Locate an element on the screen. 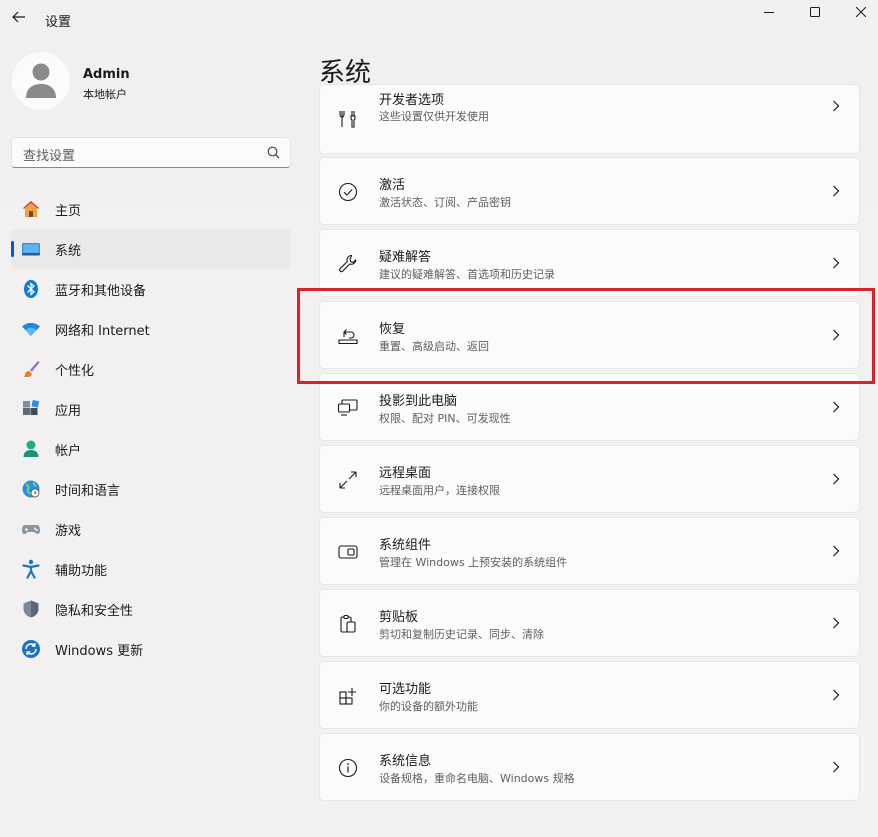  card-description: 剪切和复制历史记录、同步、清除 is located at coordinates (461, 634).